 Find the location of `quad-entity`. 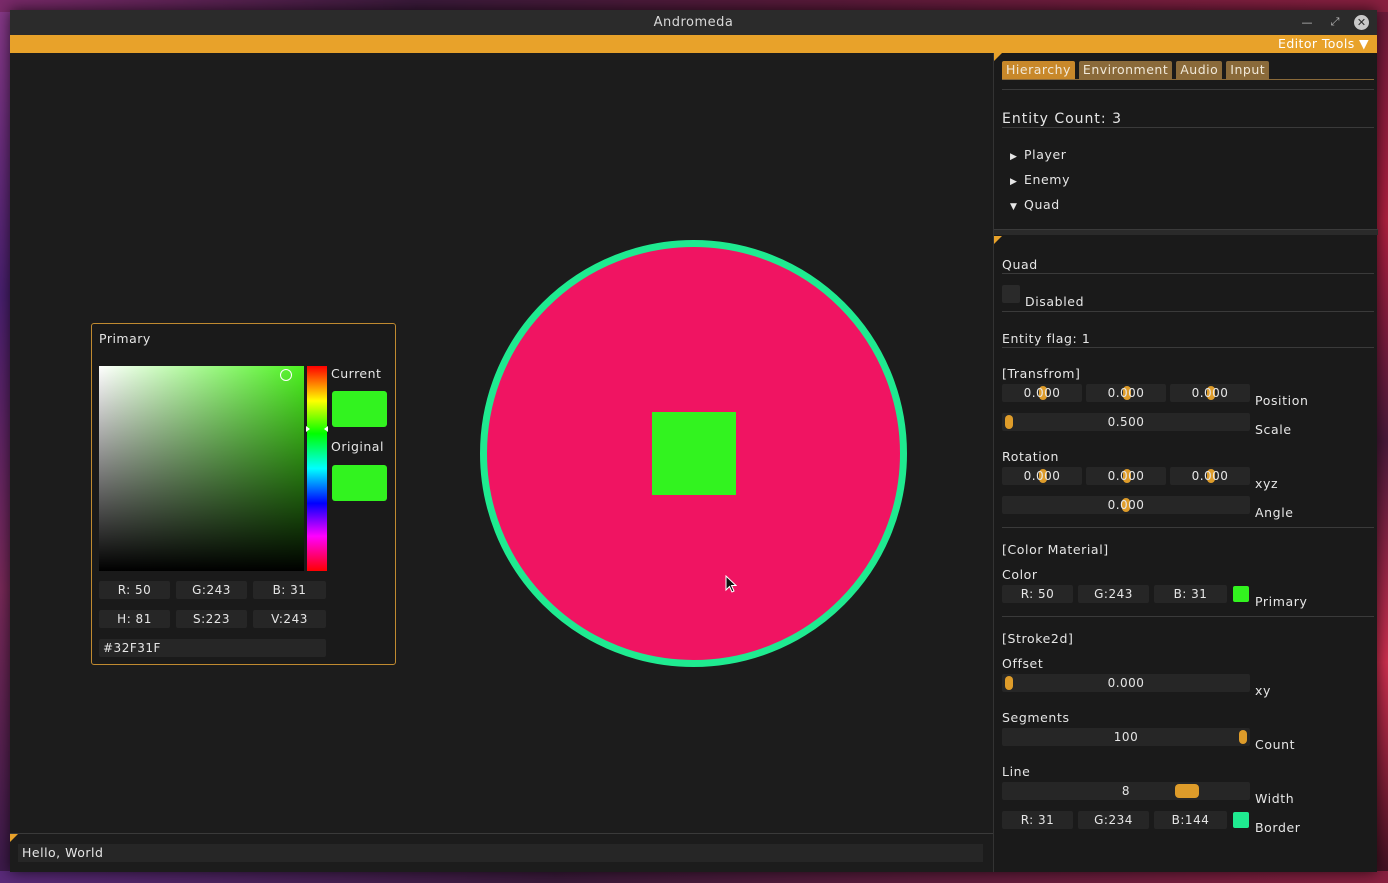

quad-entity is located at coordinates (694, 453).